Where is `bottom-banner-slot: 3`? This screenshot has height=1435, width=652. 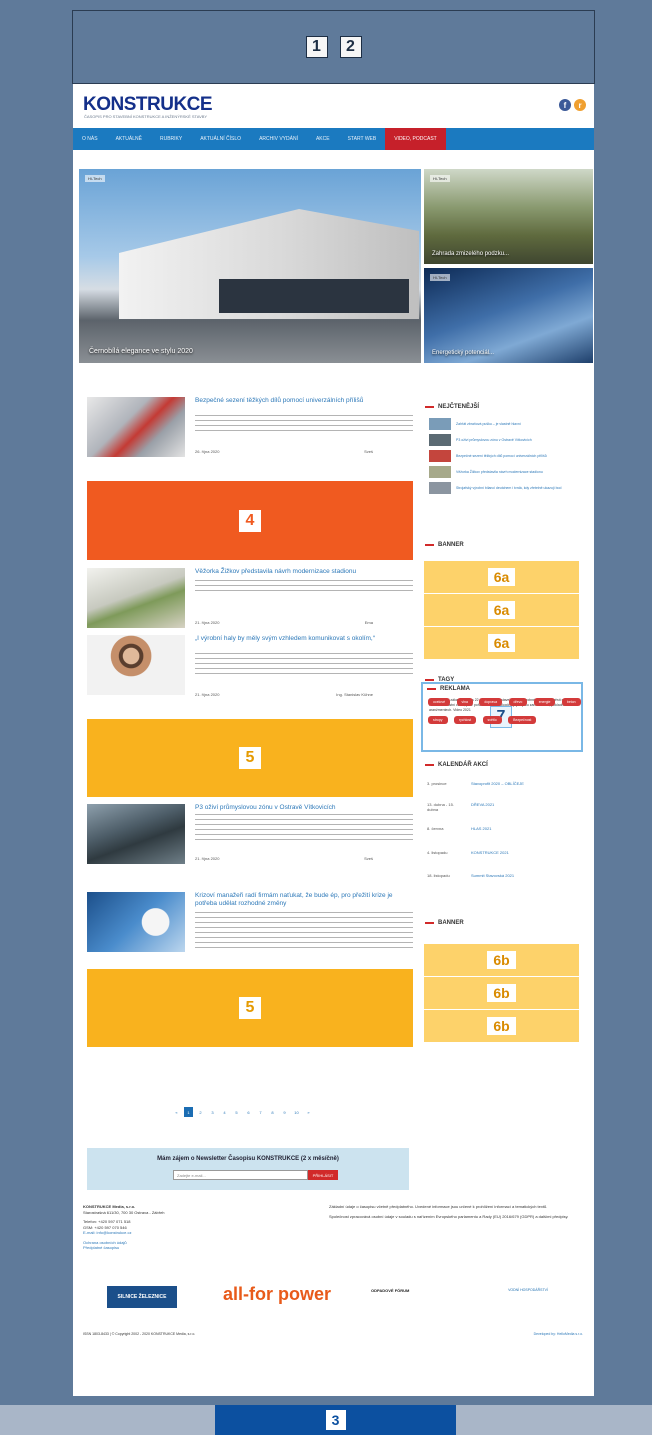
bottom-banner-slot: 3 is located at coordinates (335, 1420).